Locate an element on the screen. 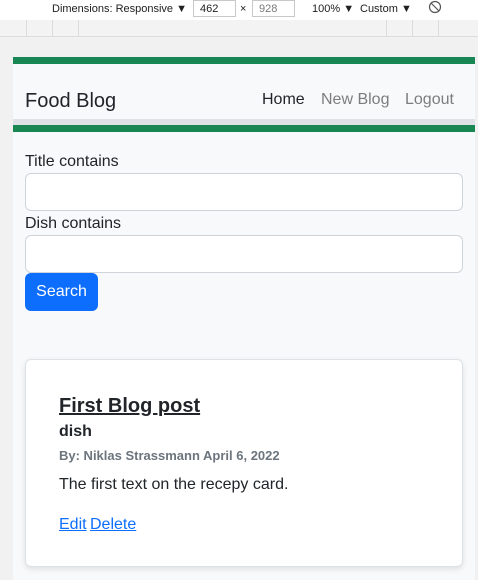  dish-filter-label: Dish contains is located at coordinates (73, 223).